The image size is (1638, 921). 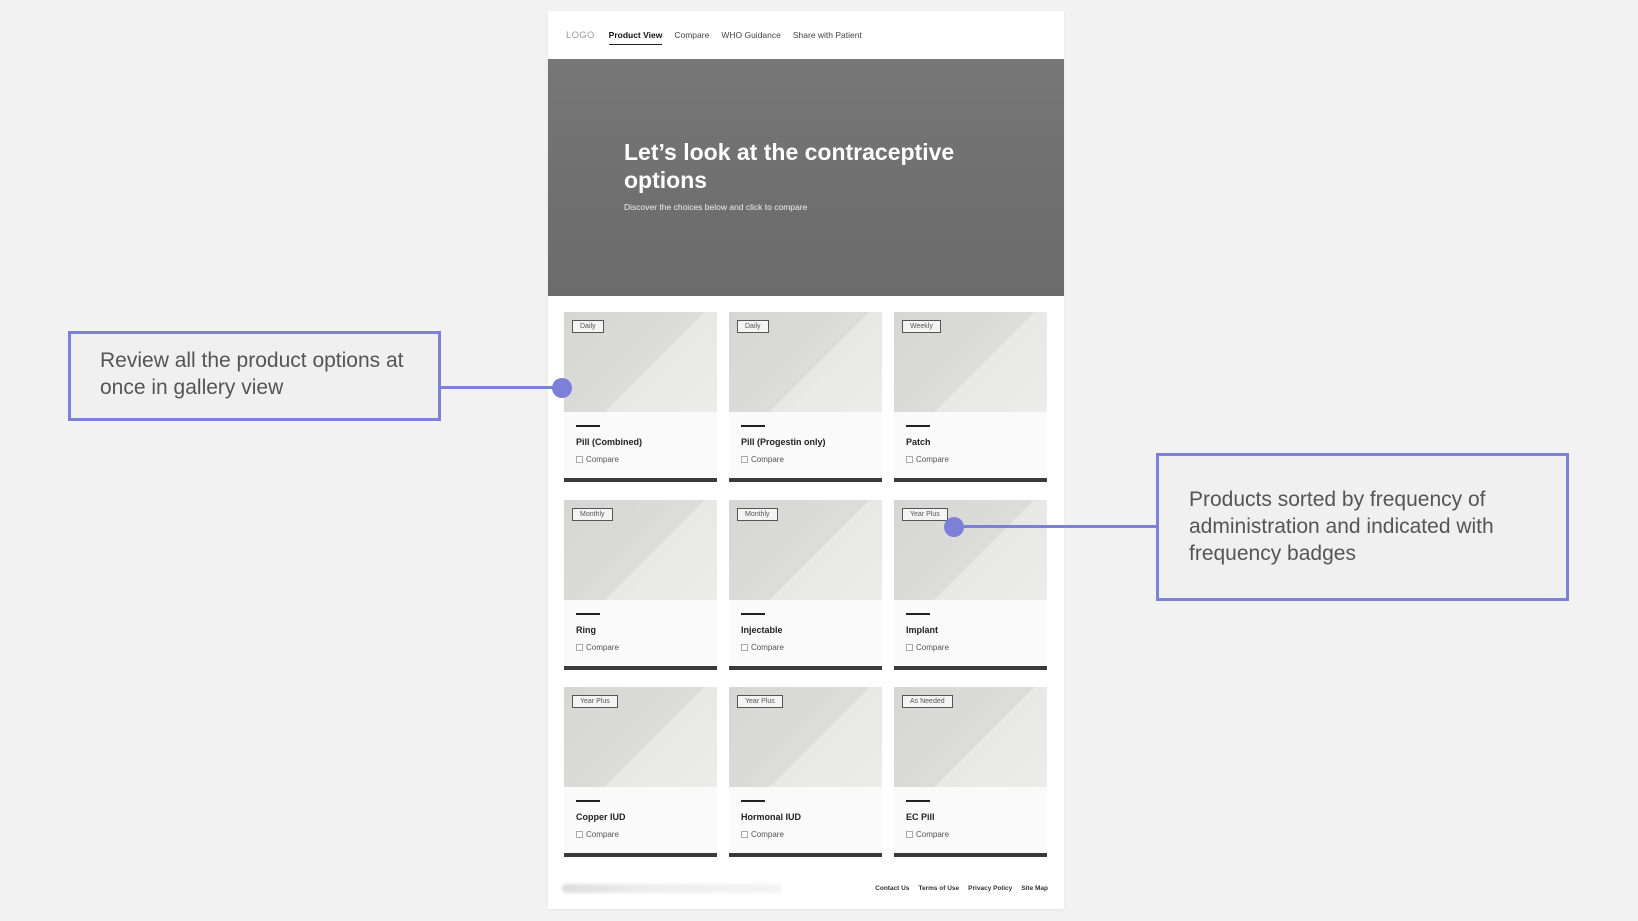 I want to click on hero-title: Let’s look at the contraceptive options, so click(x=789, y=166).